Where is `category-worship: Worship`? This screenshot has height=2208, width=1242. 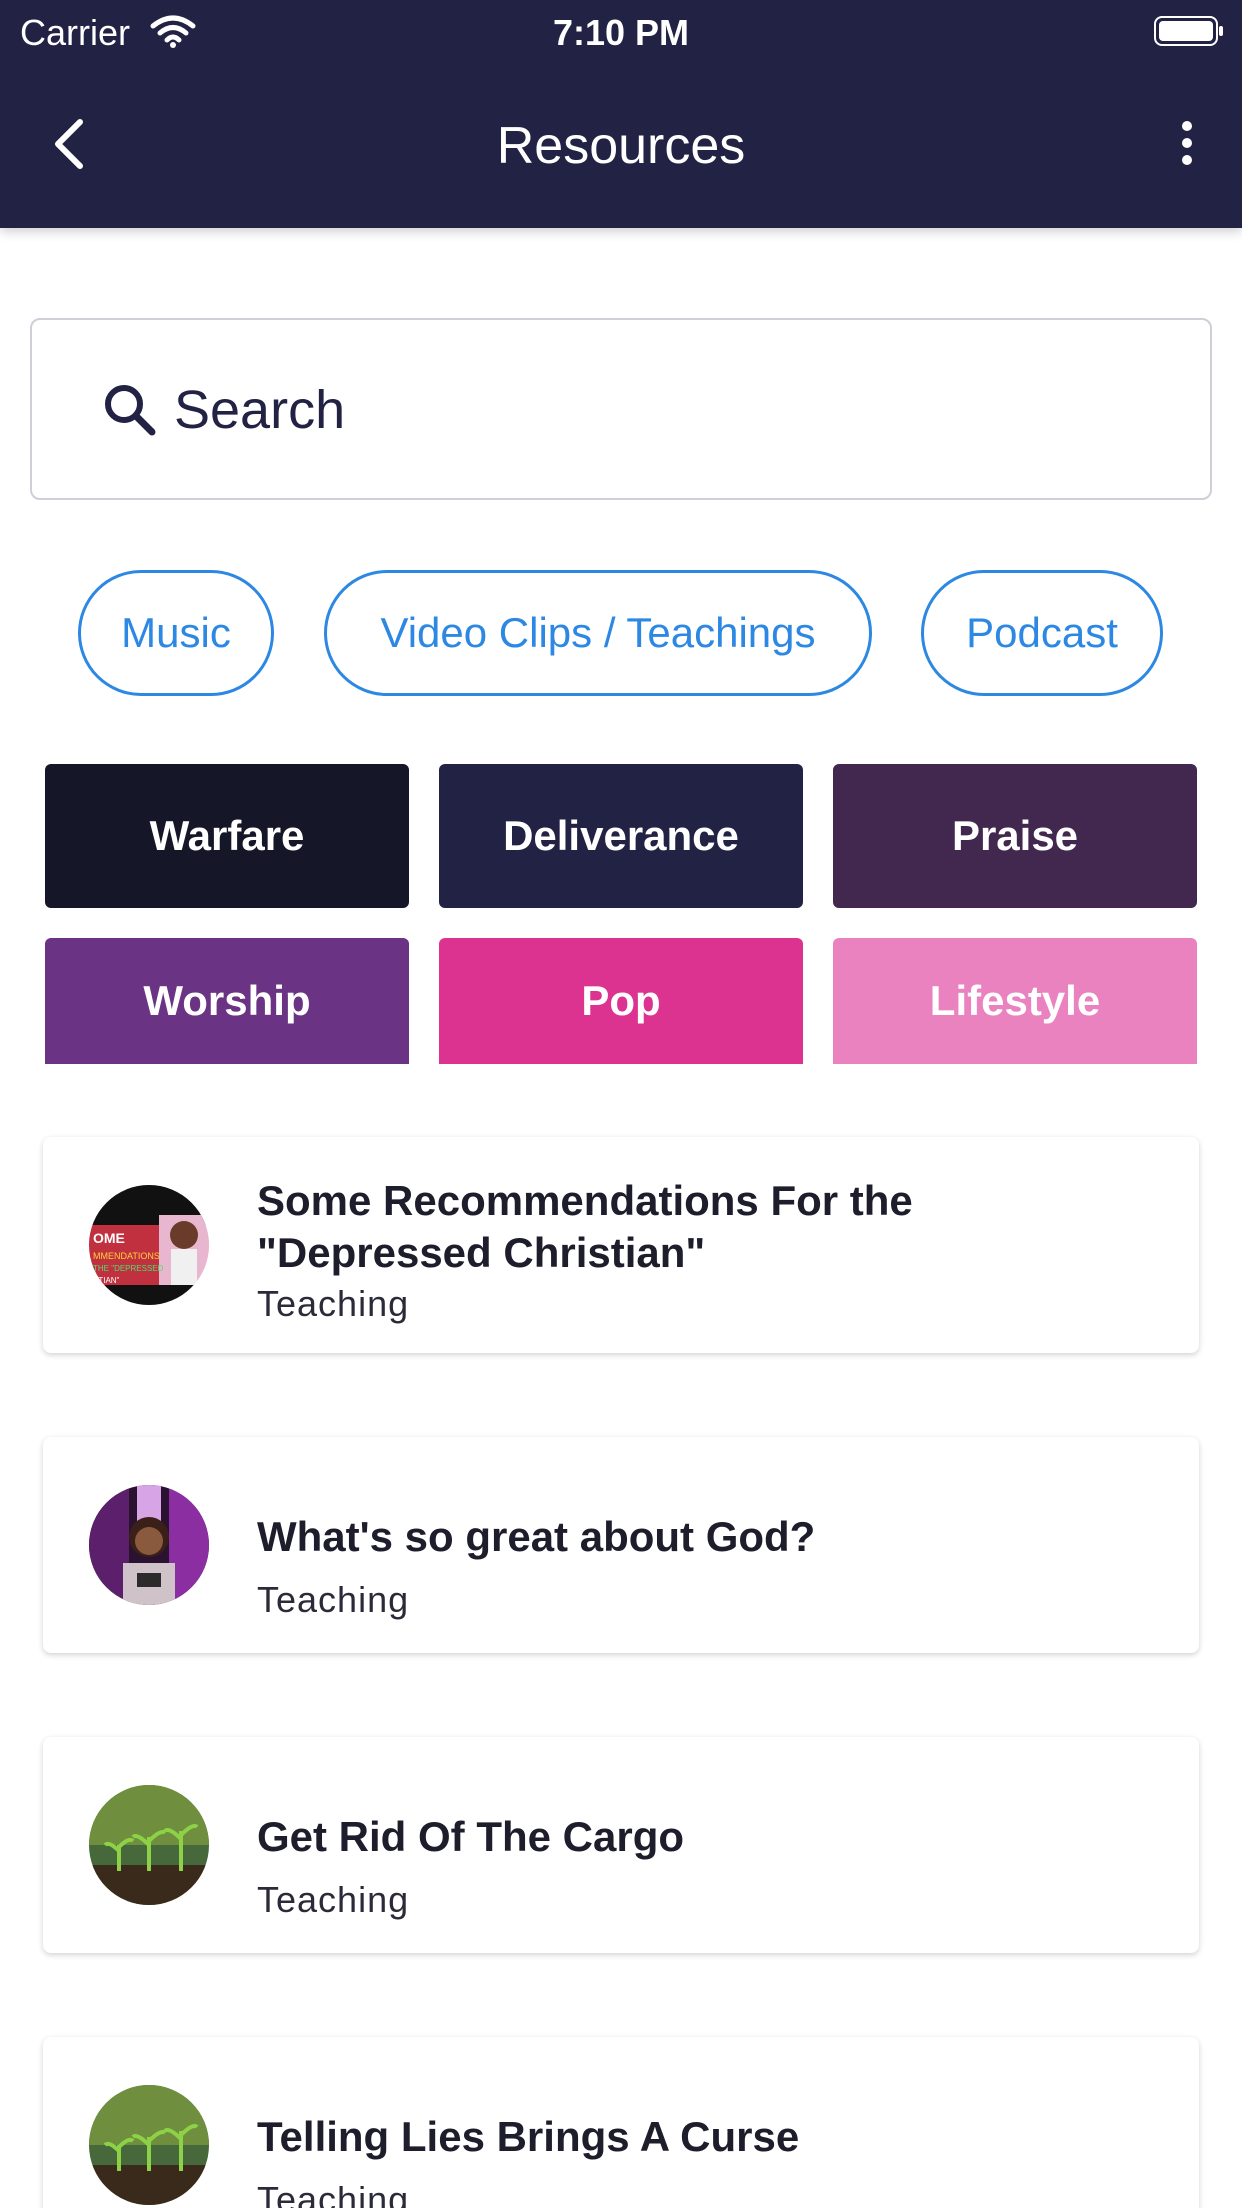 category-worship: Worship is located at coordinates (227, 1001).